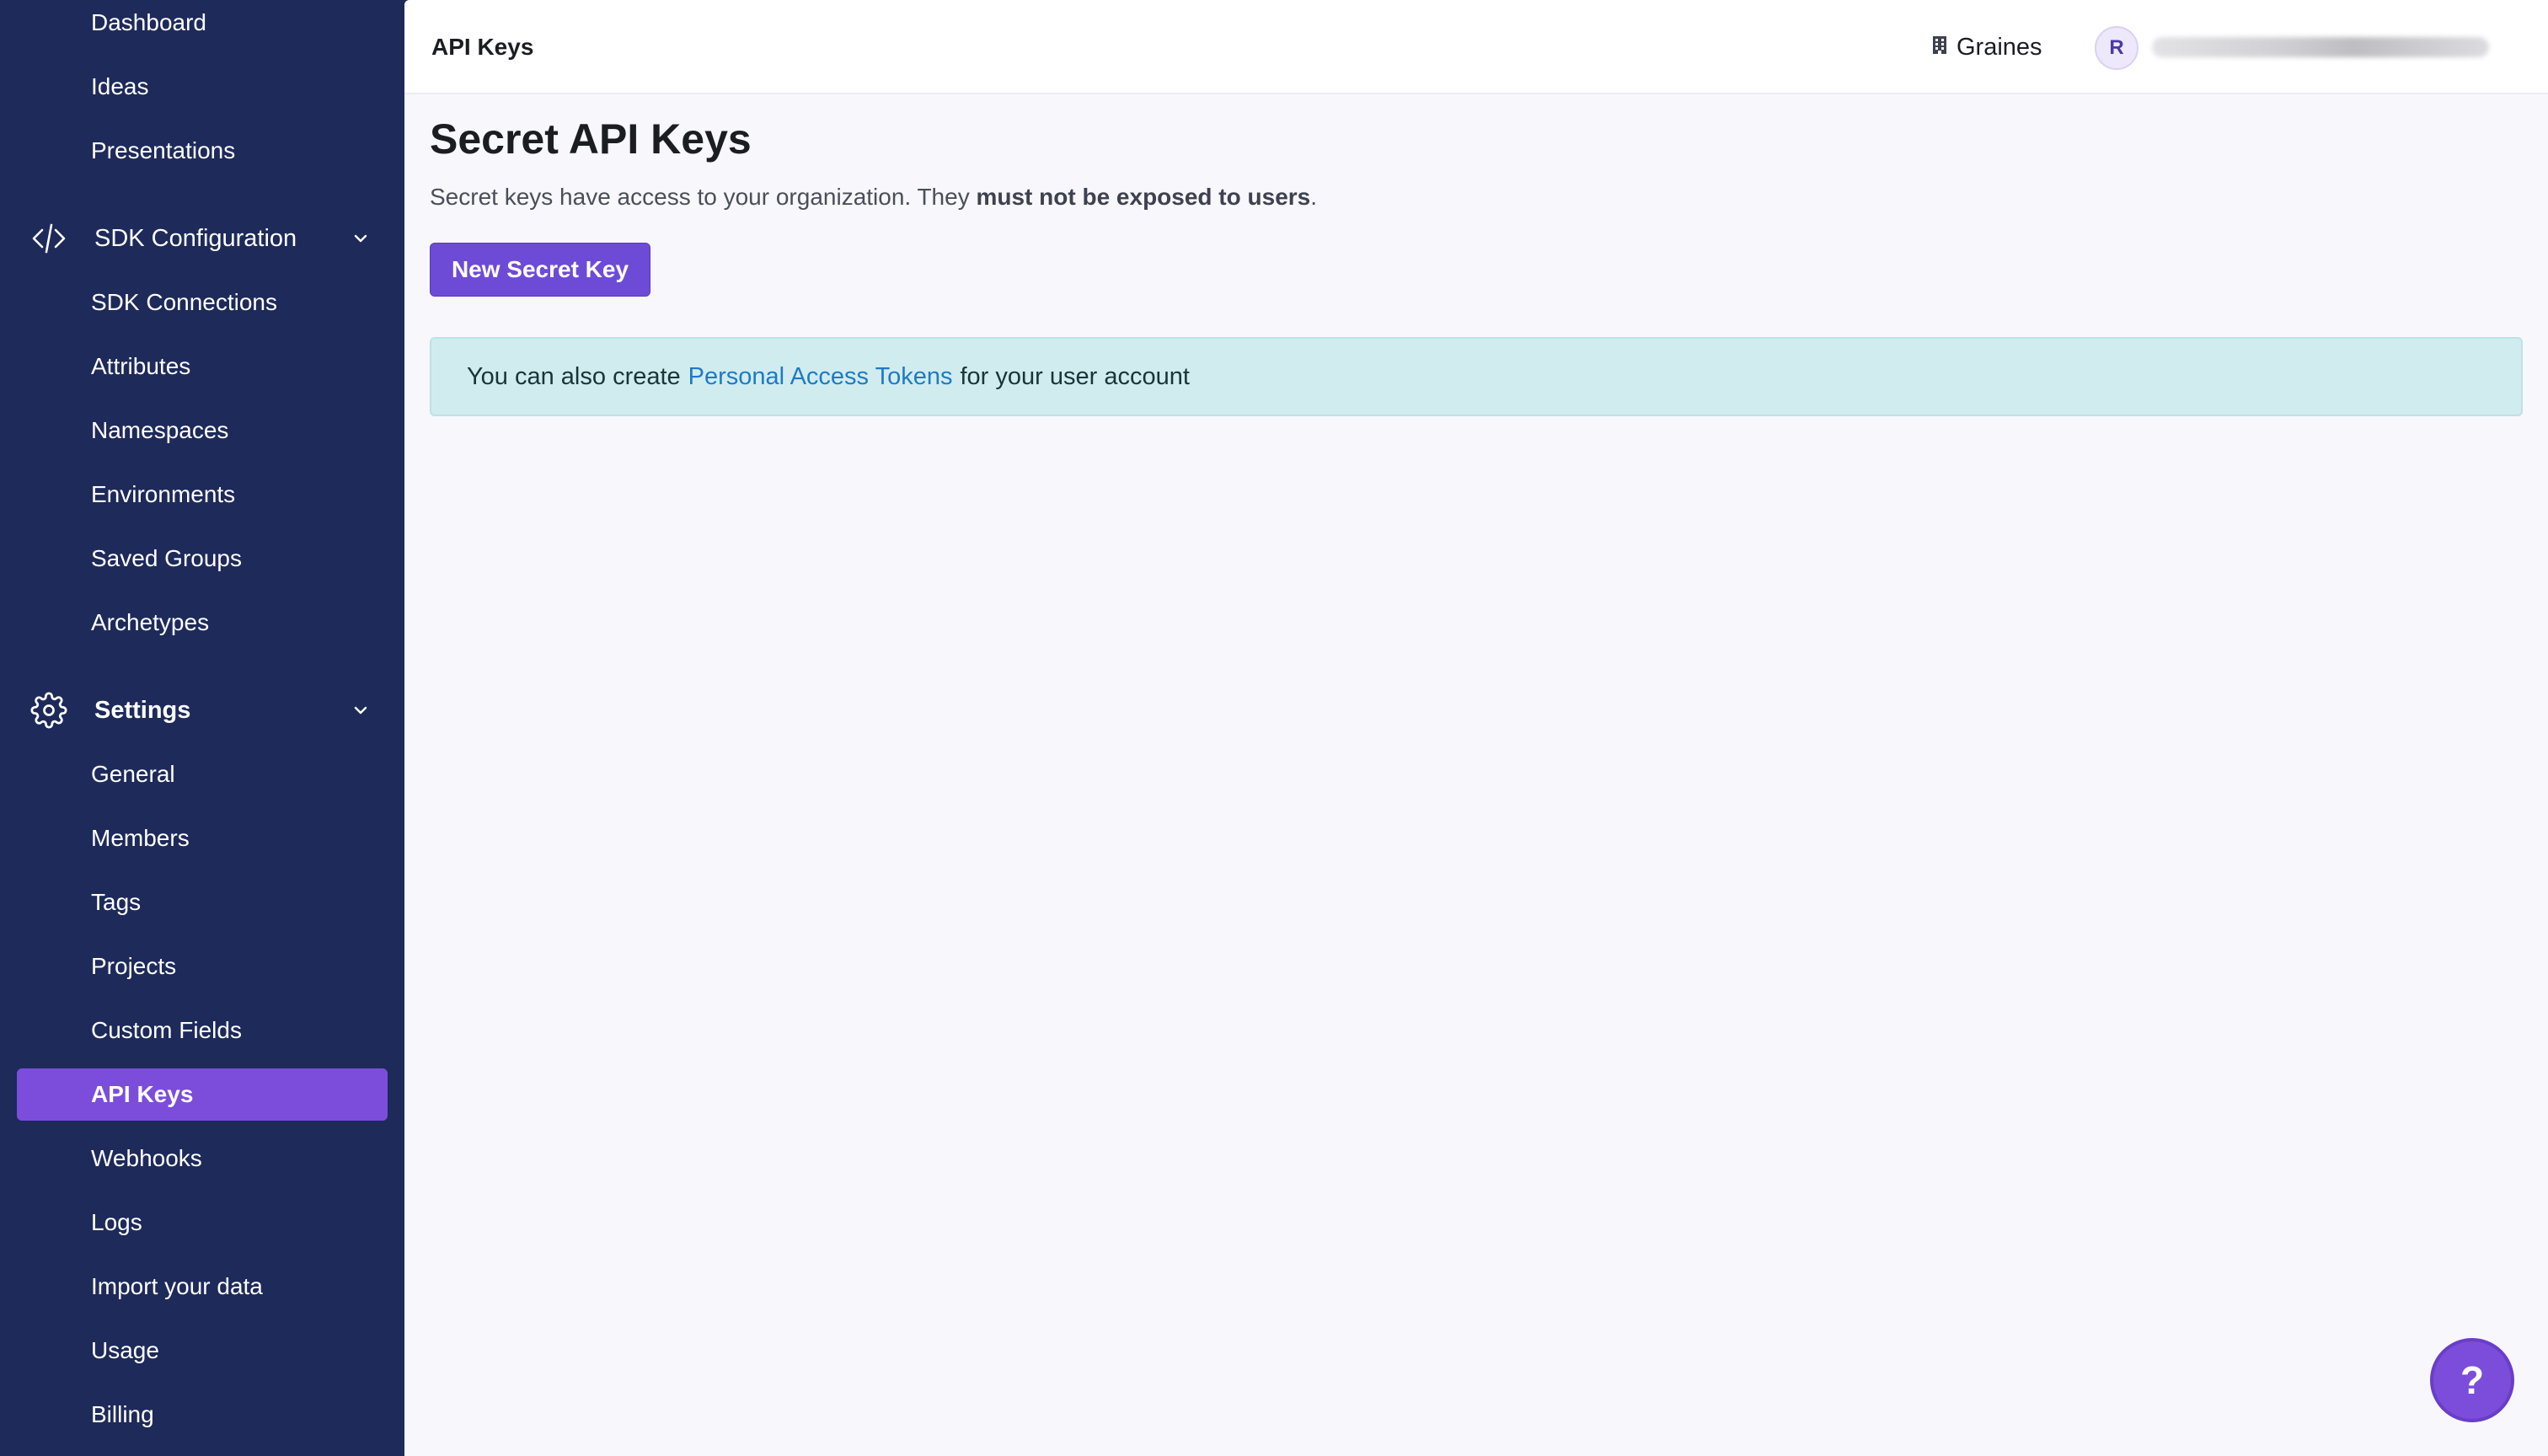 Image resolution: width=2548 pixels, height=1456 pixels. Describe the element at coordinates (820, 377) in the screenshot. I see `personal-access-tokens-link: Personal Access Tokens` at that location.